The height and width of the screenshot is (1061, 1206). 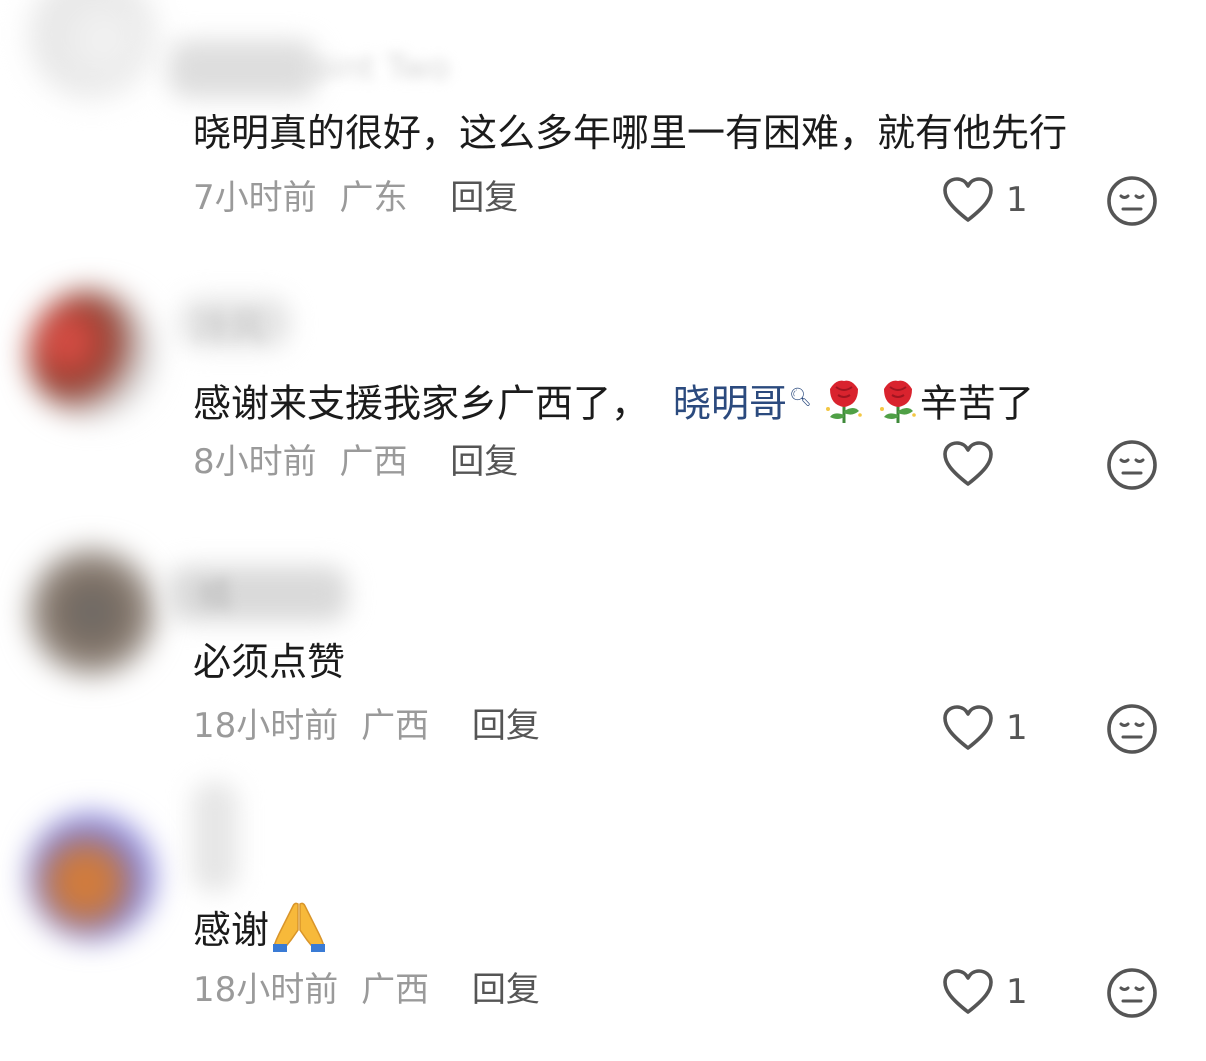 I want to click on like-button, so click(x=974, y=464).